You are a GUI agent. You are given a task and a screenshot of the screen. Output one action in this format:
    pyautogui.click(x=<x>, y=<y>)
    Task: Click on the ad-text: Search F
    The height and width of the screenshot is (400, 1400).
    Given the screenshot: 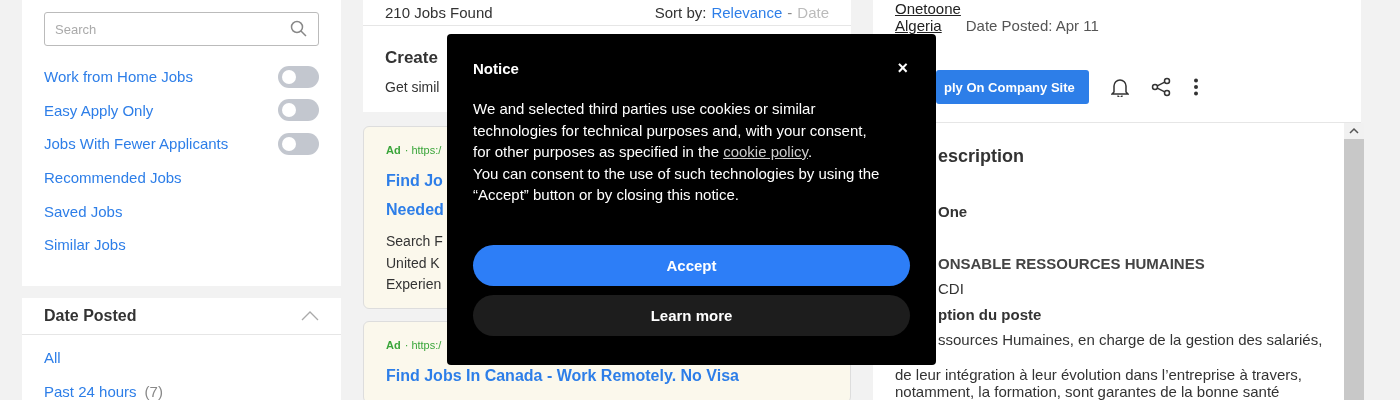 What is the action you would take?
    pyautogui.click(x=414, y=241)
    